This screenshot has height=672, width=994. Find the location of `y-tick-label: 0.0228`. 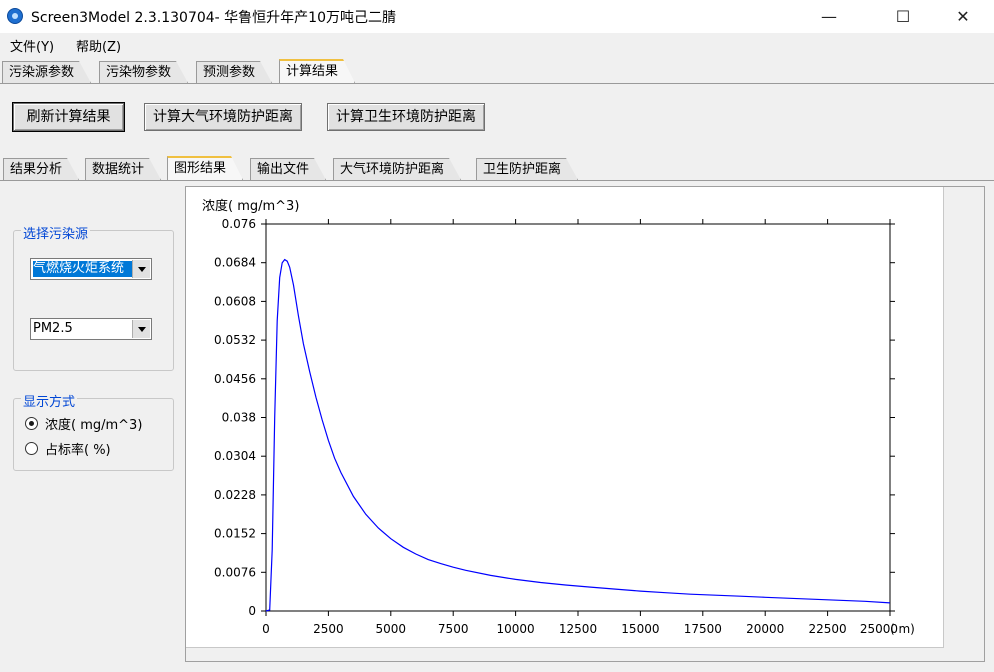

y-tick-label: 0.0228 is located at coordinates (235, 495).